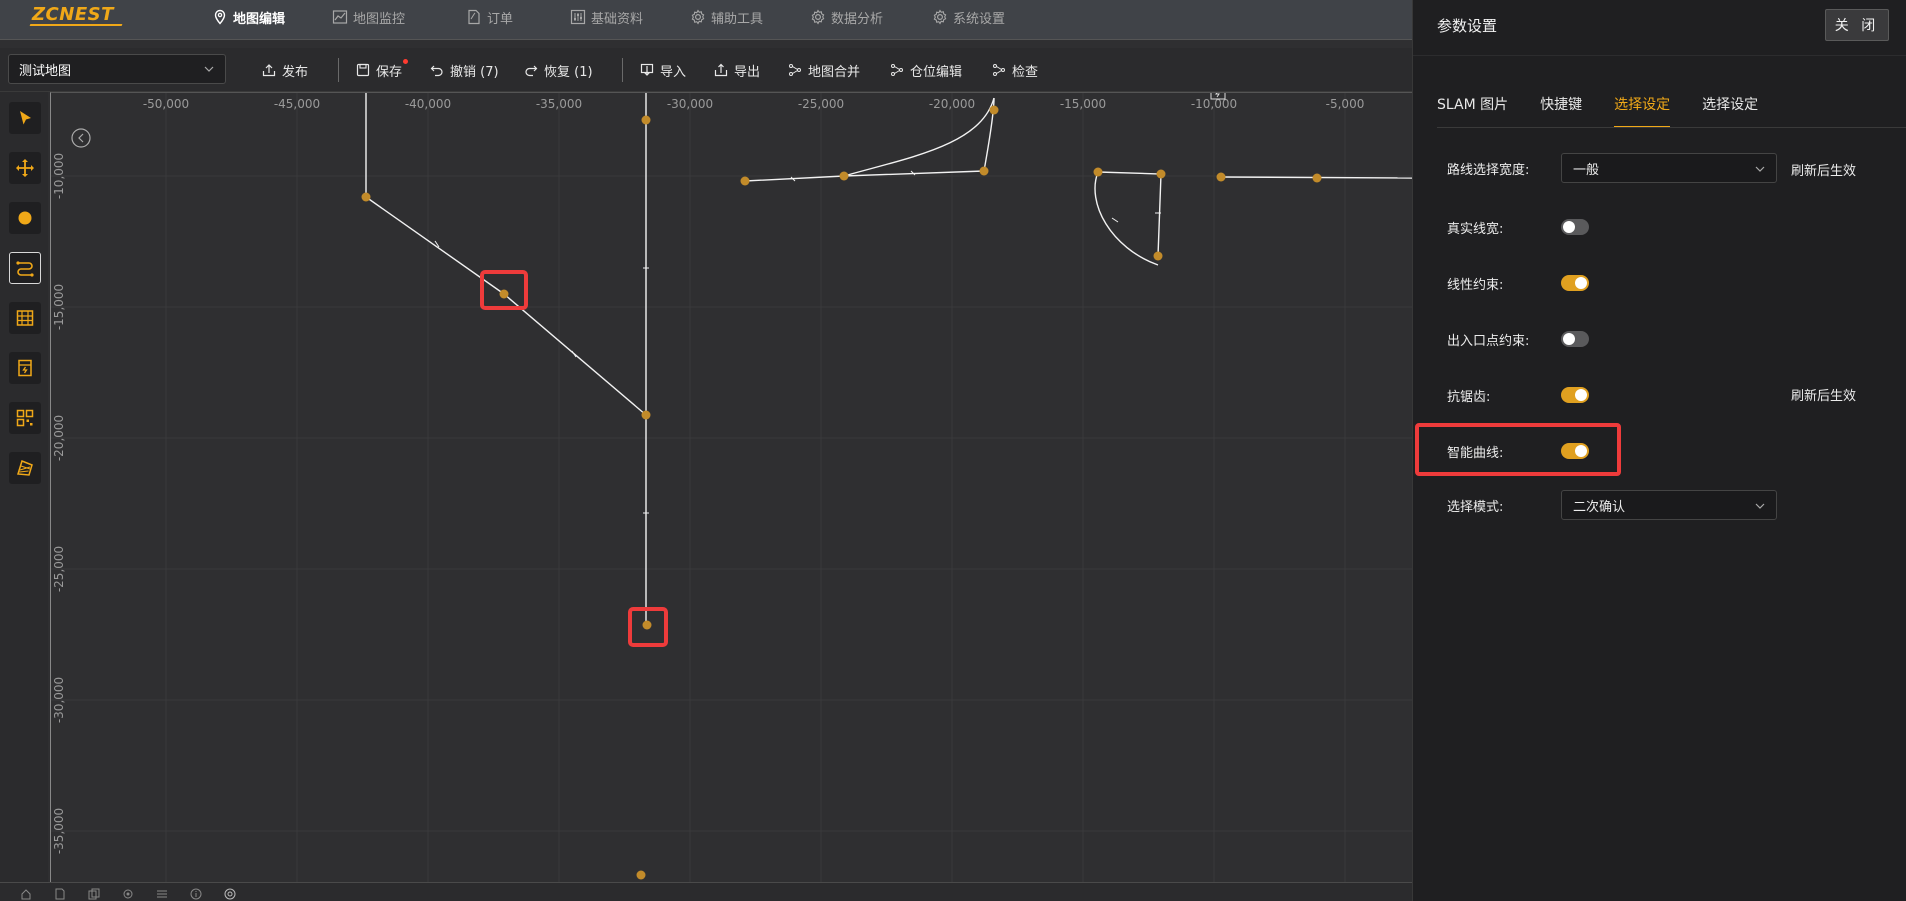 The height and width of the screenshot is (901, 1906). I want to click on file-icon, so click(60, 894).